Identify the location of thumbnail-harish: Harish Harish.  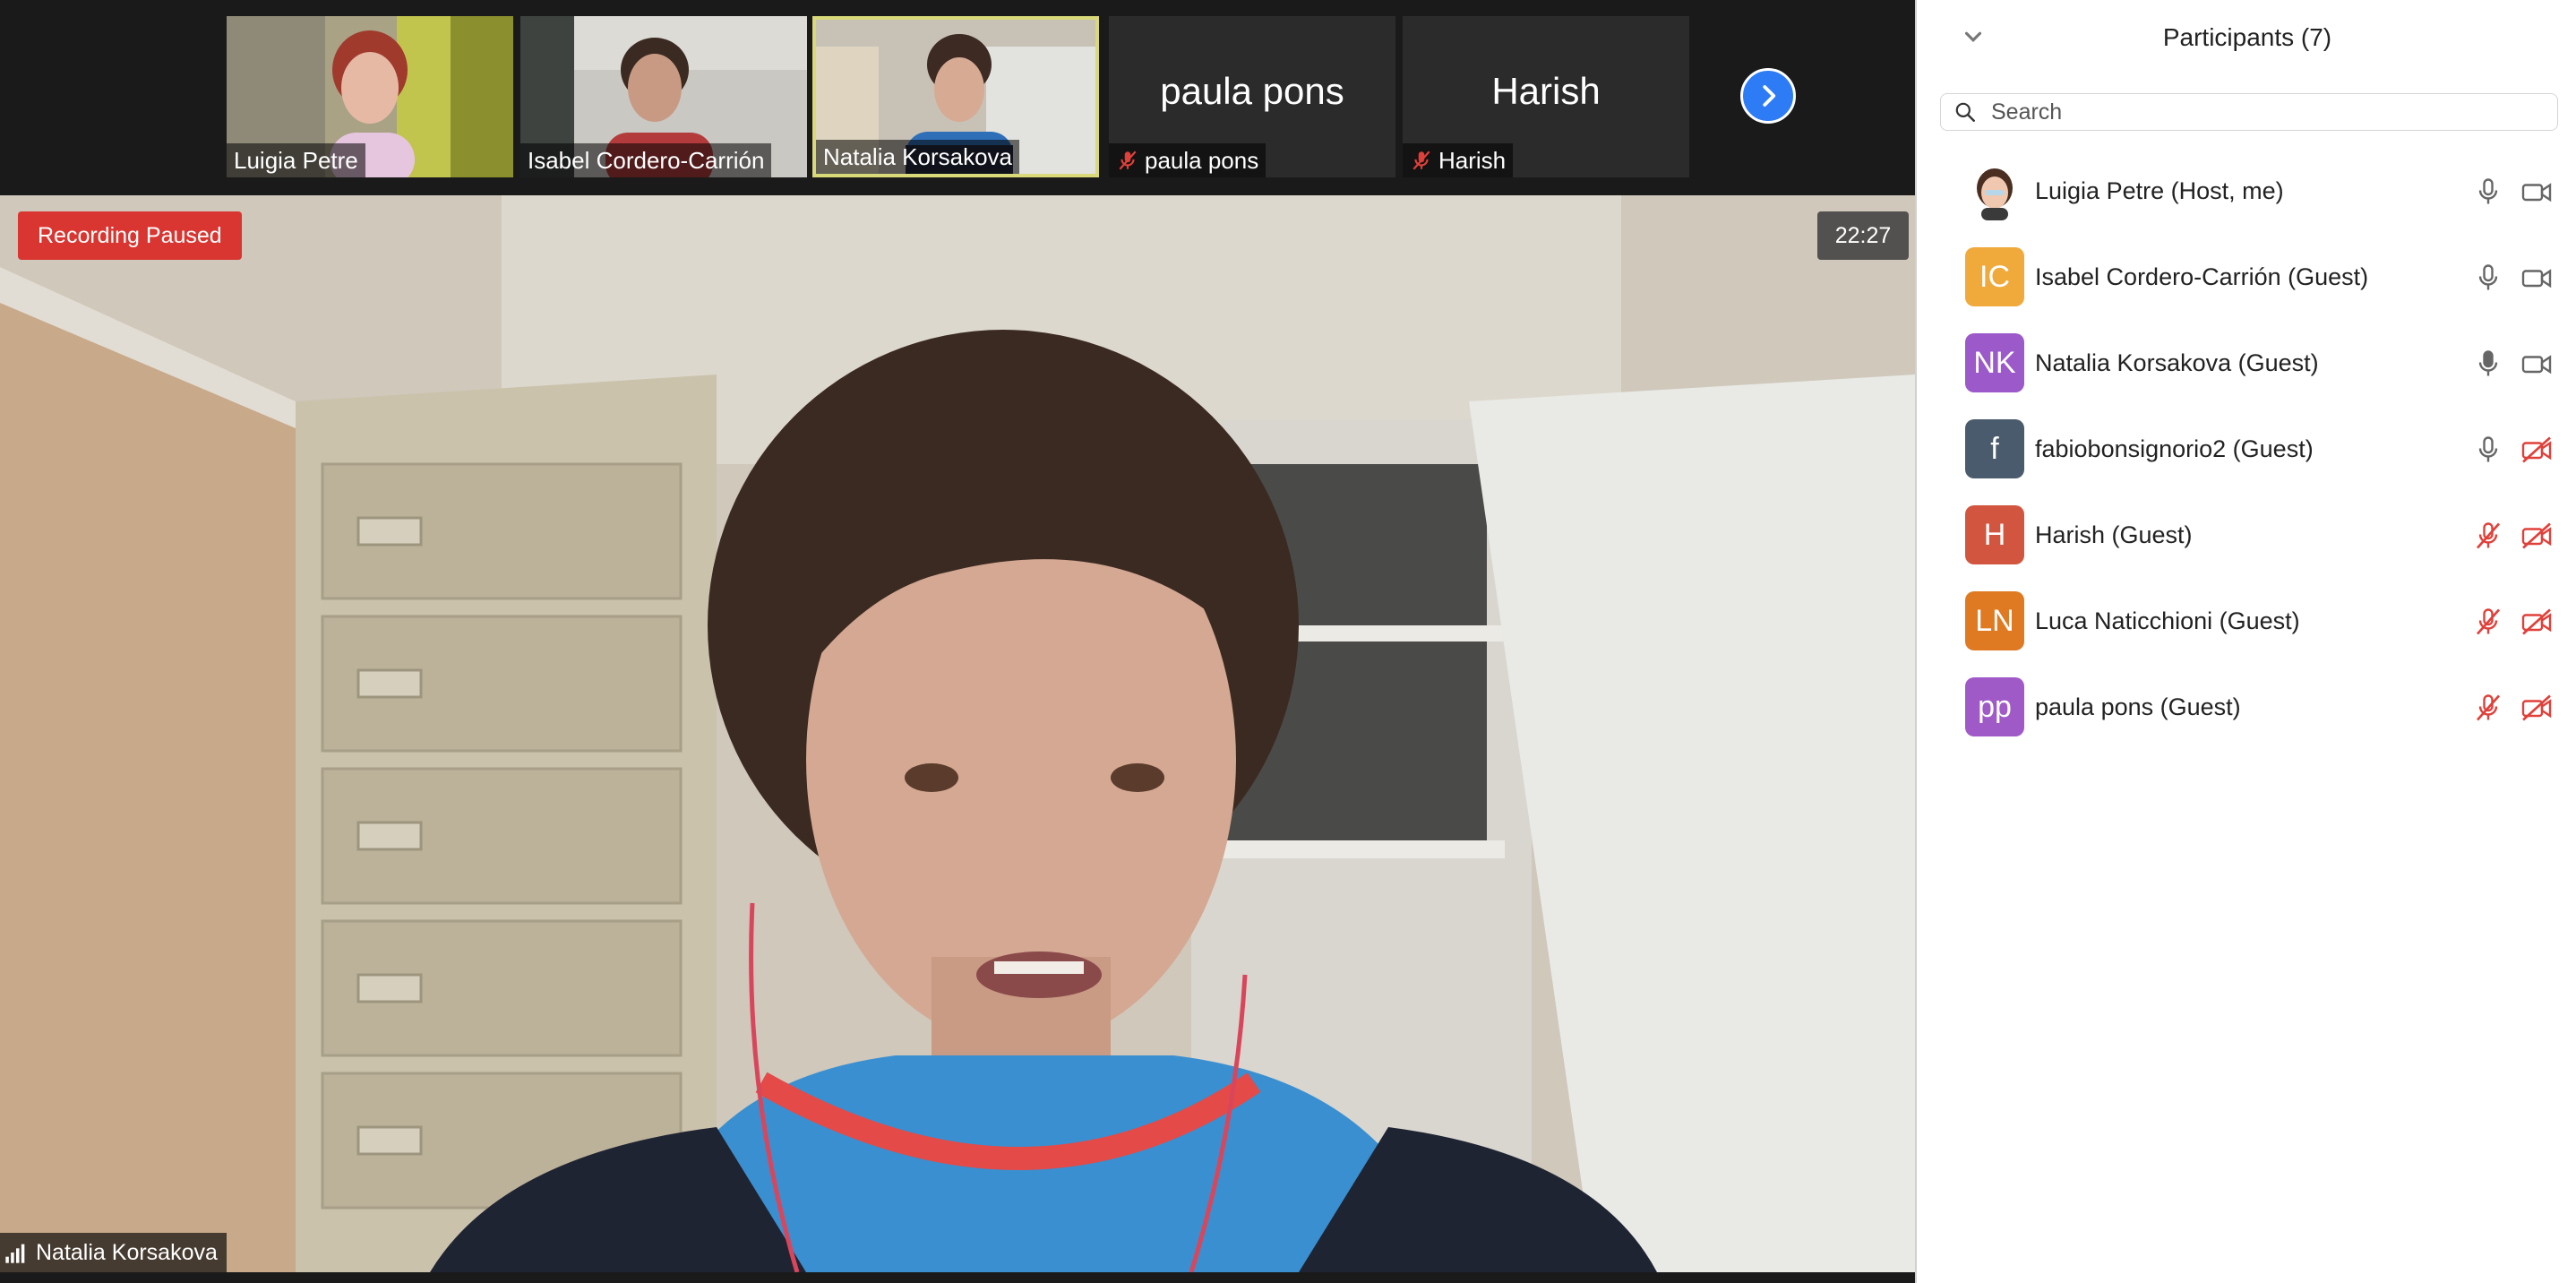
(1546, 96).